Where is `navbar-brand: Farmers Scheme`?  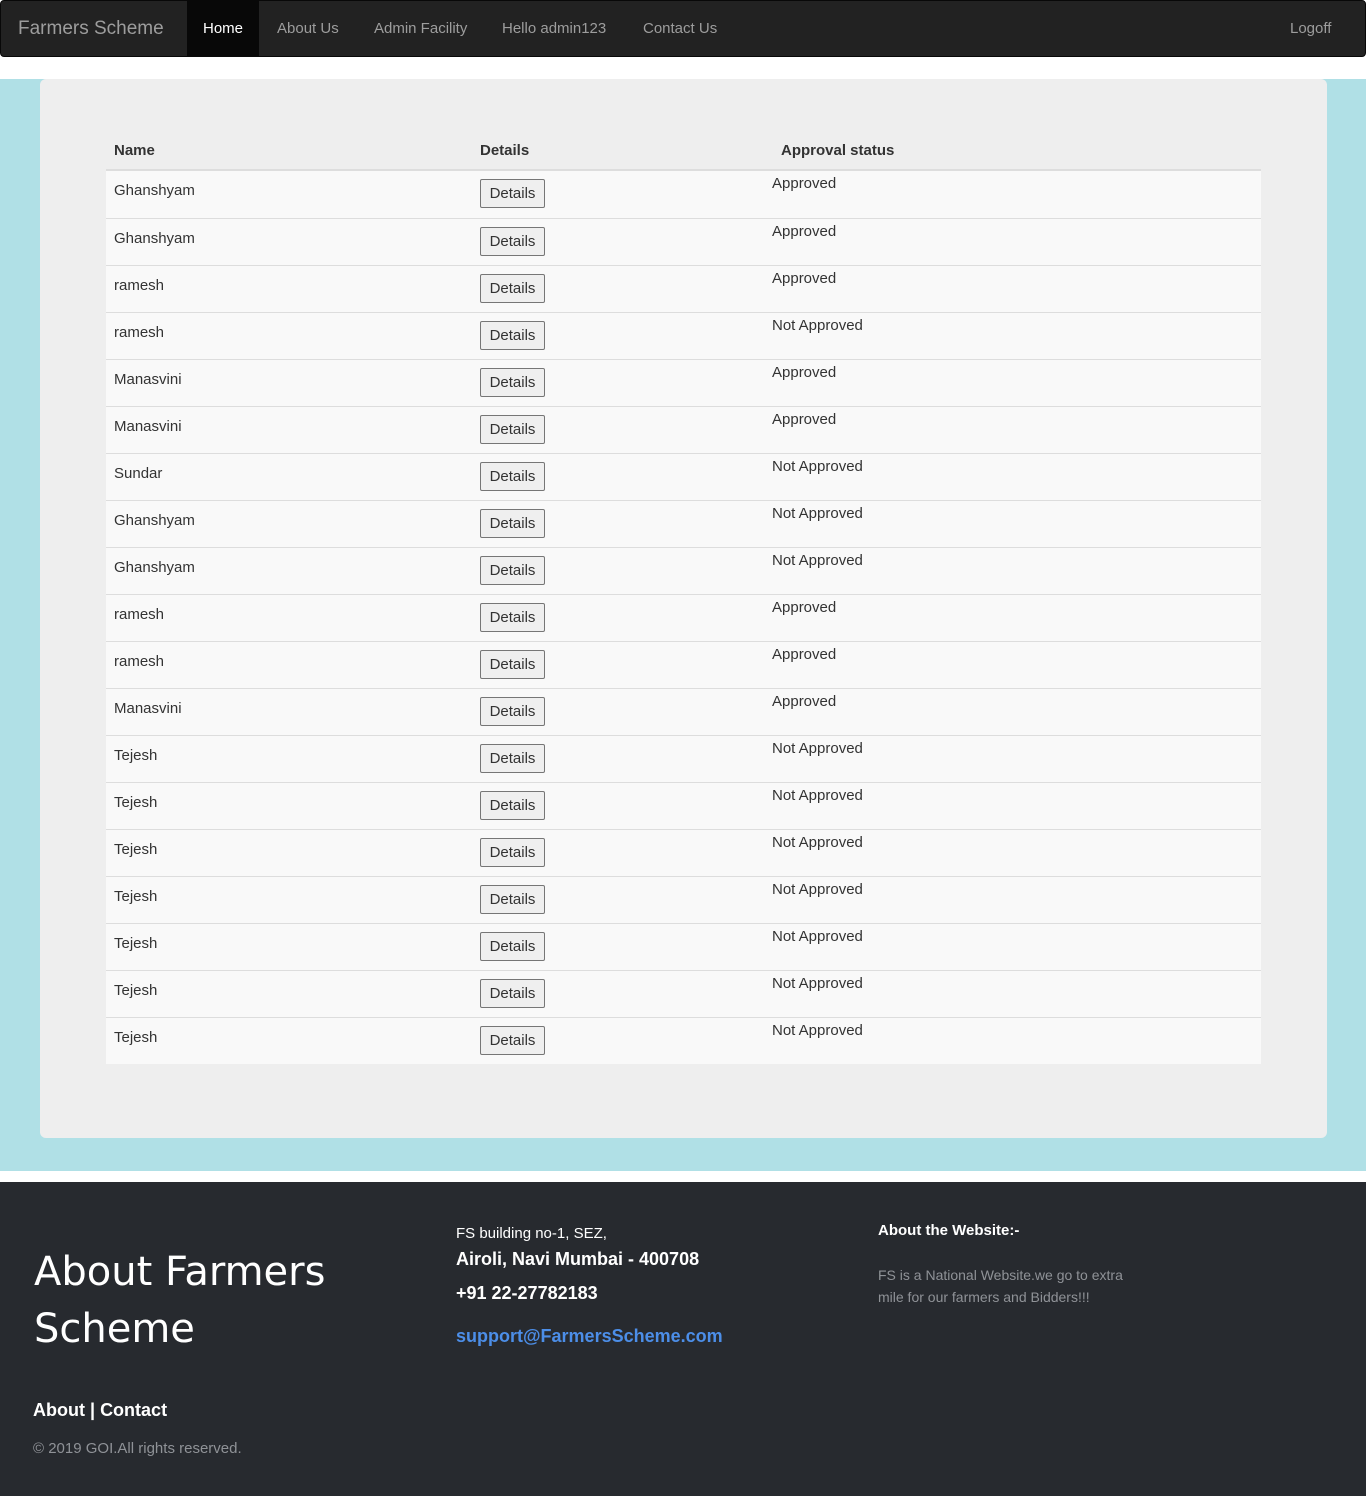 navbar-brand: Farmers Scheme is located at coordinates (91, 29).